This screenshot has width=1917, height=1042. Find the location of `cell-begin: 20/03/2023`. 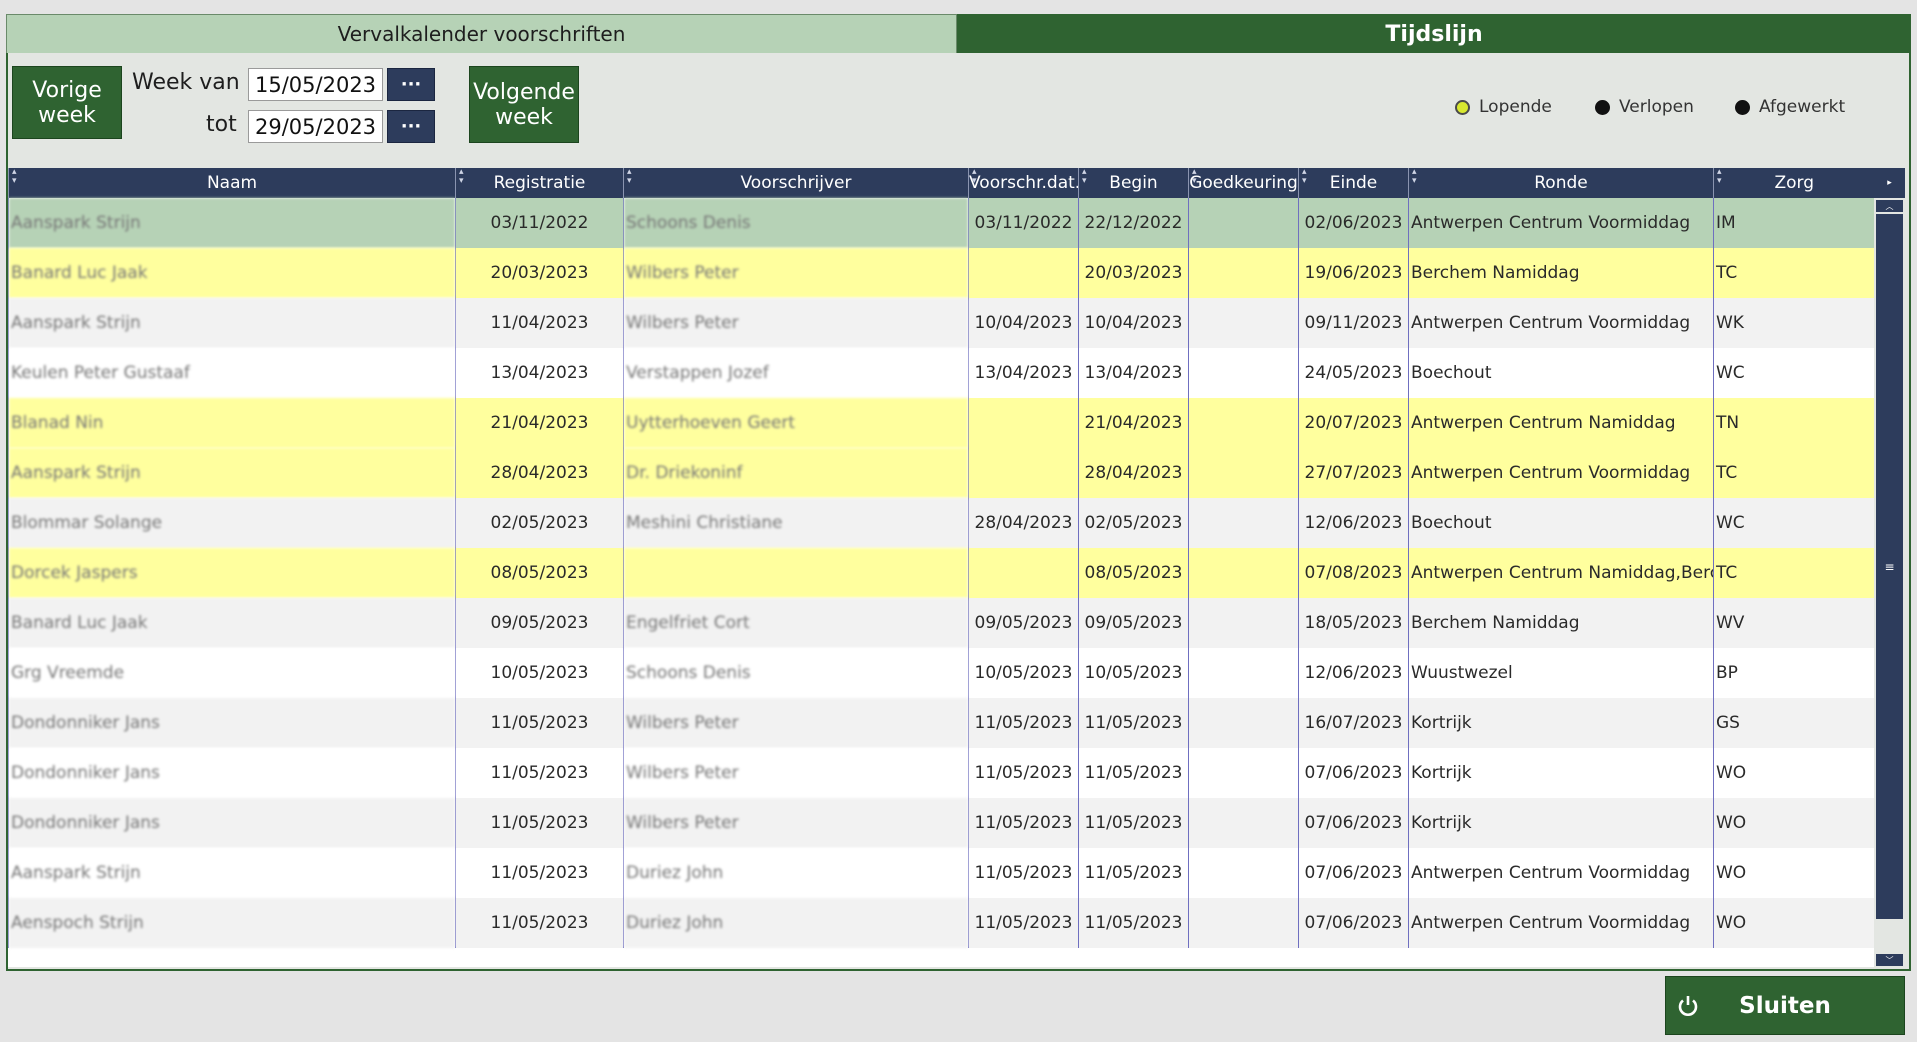

cell-begin: 20/03/2023 is located at coordinates (1133, 273).